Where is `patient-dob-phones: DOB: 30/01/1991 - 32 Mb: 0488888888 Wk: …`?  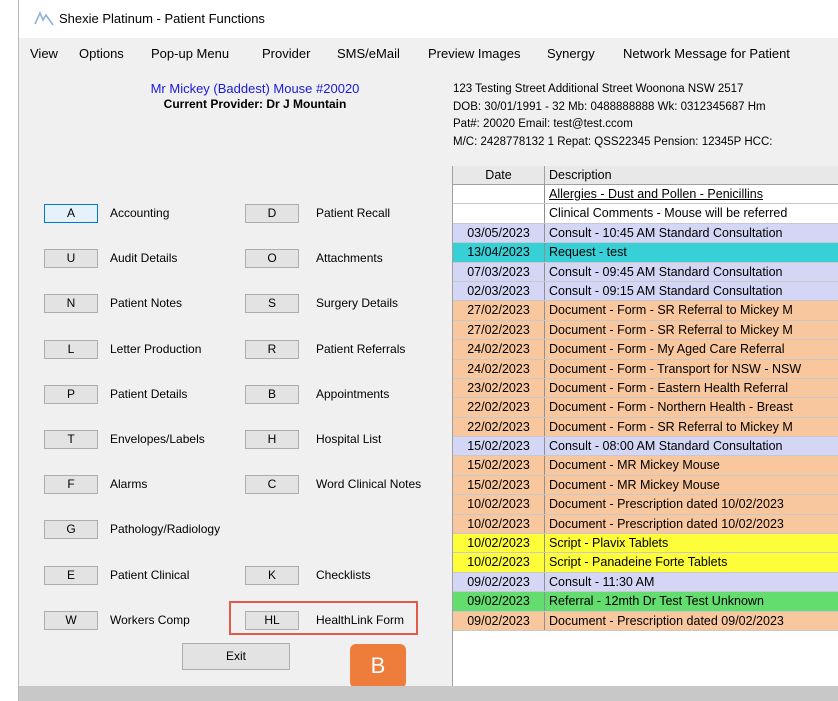
patient-dob-phones: DOB: 30/01/1991 - 32 Mb: 0488888888 Wk: … is located at coordinates (609, 106).